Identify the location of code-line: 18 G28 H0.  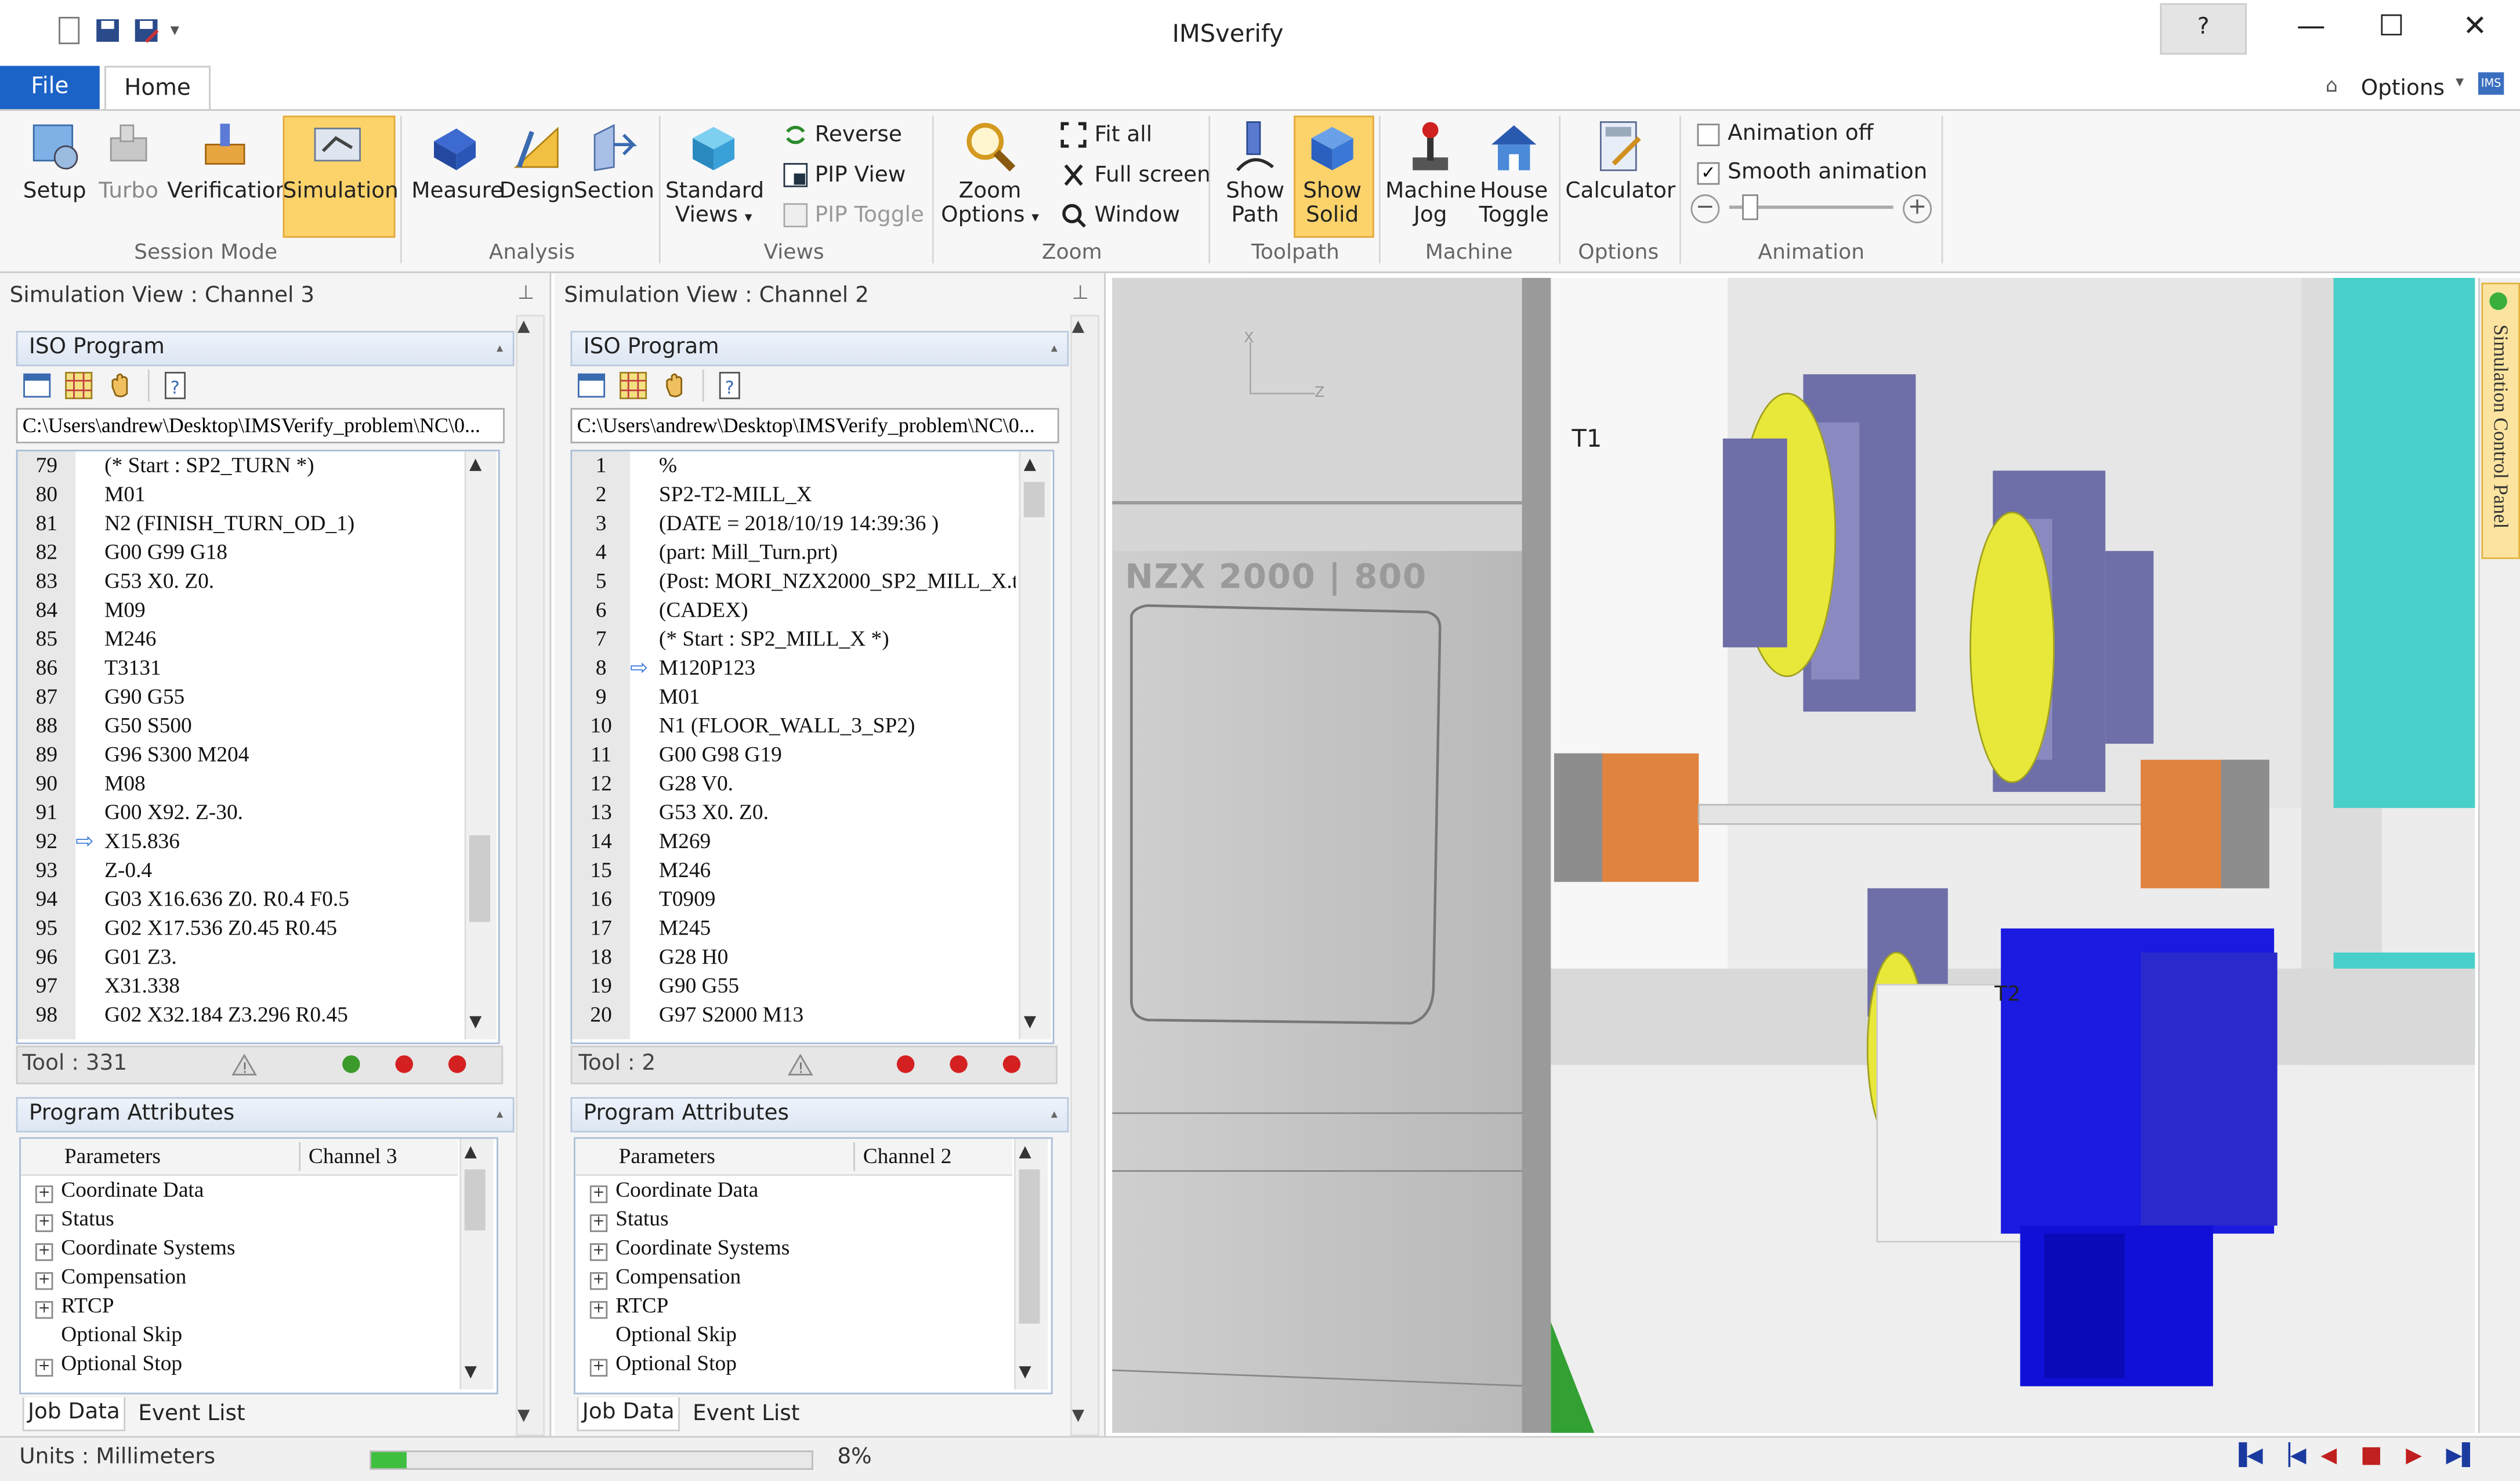
(794, 957).